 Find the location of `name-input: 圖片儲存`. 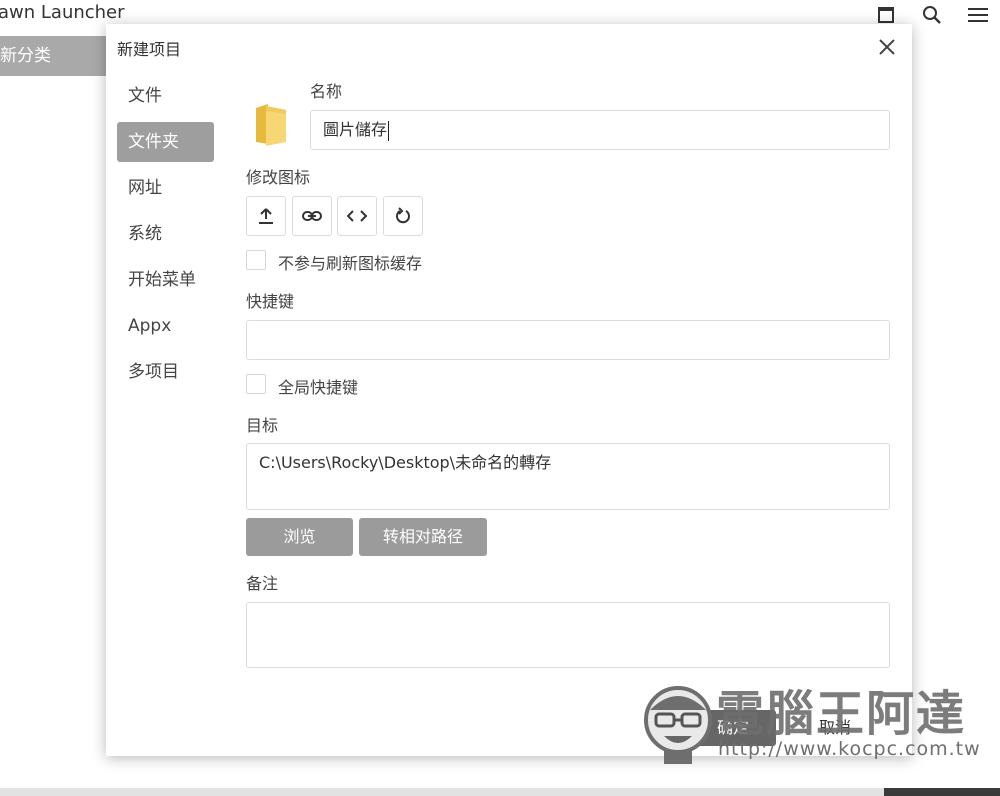

name-input: 圖片儲存 is located at coordinates (600, 130).